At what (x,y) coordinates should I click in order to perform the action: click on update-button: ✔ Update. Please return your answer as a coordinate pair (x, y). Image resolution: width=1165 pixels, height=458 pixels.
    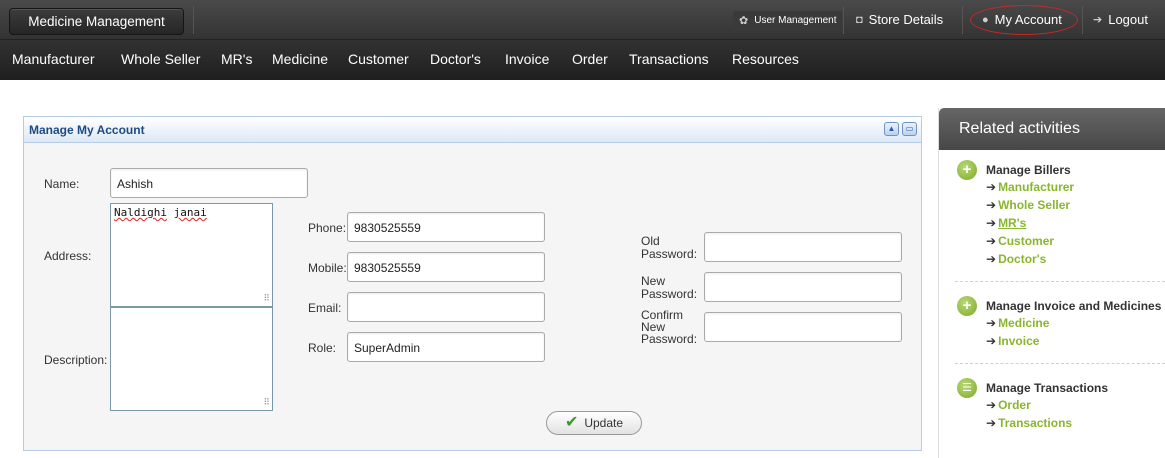
    Looking at the image, I should click on (594, 423).